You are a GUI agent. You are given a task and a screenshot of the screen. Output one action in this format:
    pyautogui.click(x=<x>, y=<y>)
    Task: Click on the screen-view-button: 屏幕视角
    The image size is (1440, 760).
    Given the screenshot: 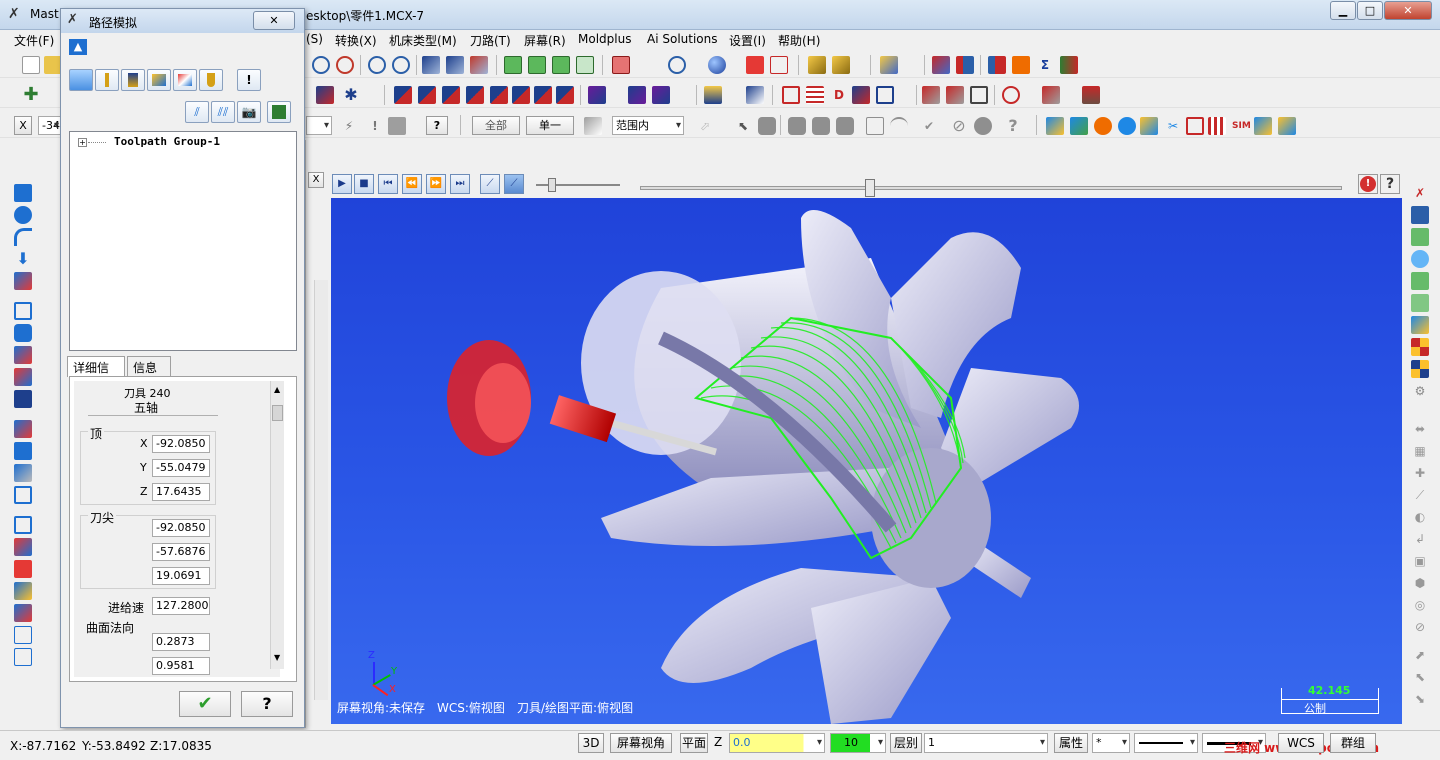 What is the action you would take?
    pyautogui.click(x=641, y=743)
    